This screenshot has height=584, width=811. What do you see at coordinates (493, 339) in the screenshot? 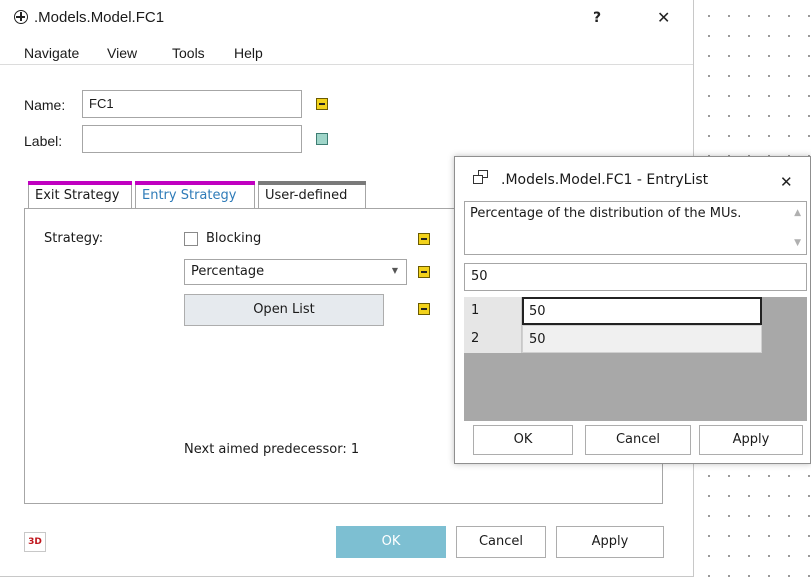
I see `row-index: 2` at bounding box center [493, 339].